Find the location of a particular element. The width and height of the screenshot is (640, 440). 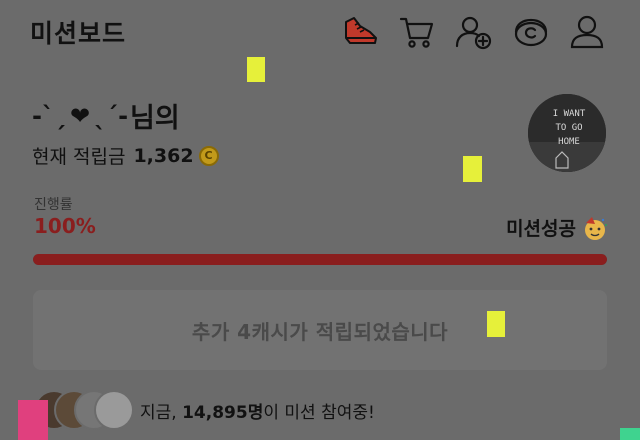

nickname-deco-right: ˎˊ- is located at coordinates (111, 115).